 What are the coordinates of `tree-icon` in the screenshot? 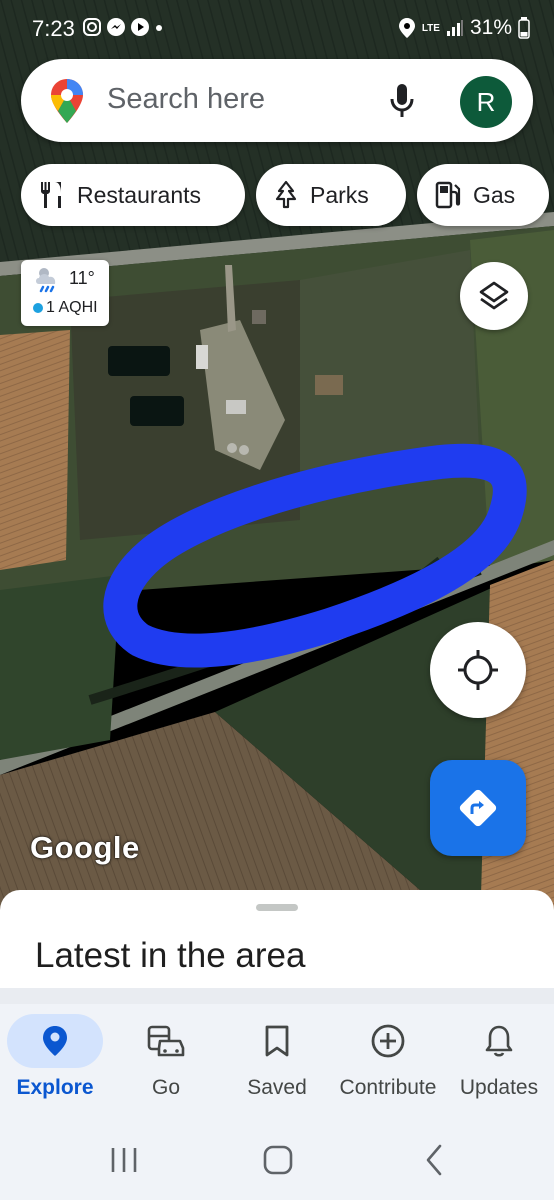 It's located at (286, 194).